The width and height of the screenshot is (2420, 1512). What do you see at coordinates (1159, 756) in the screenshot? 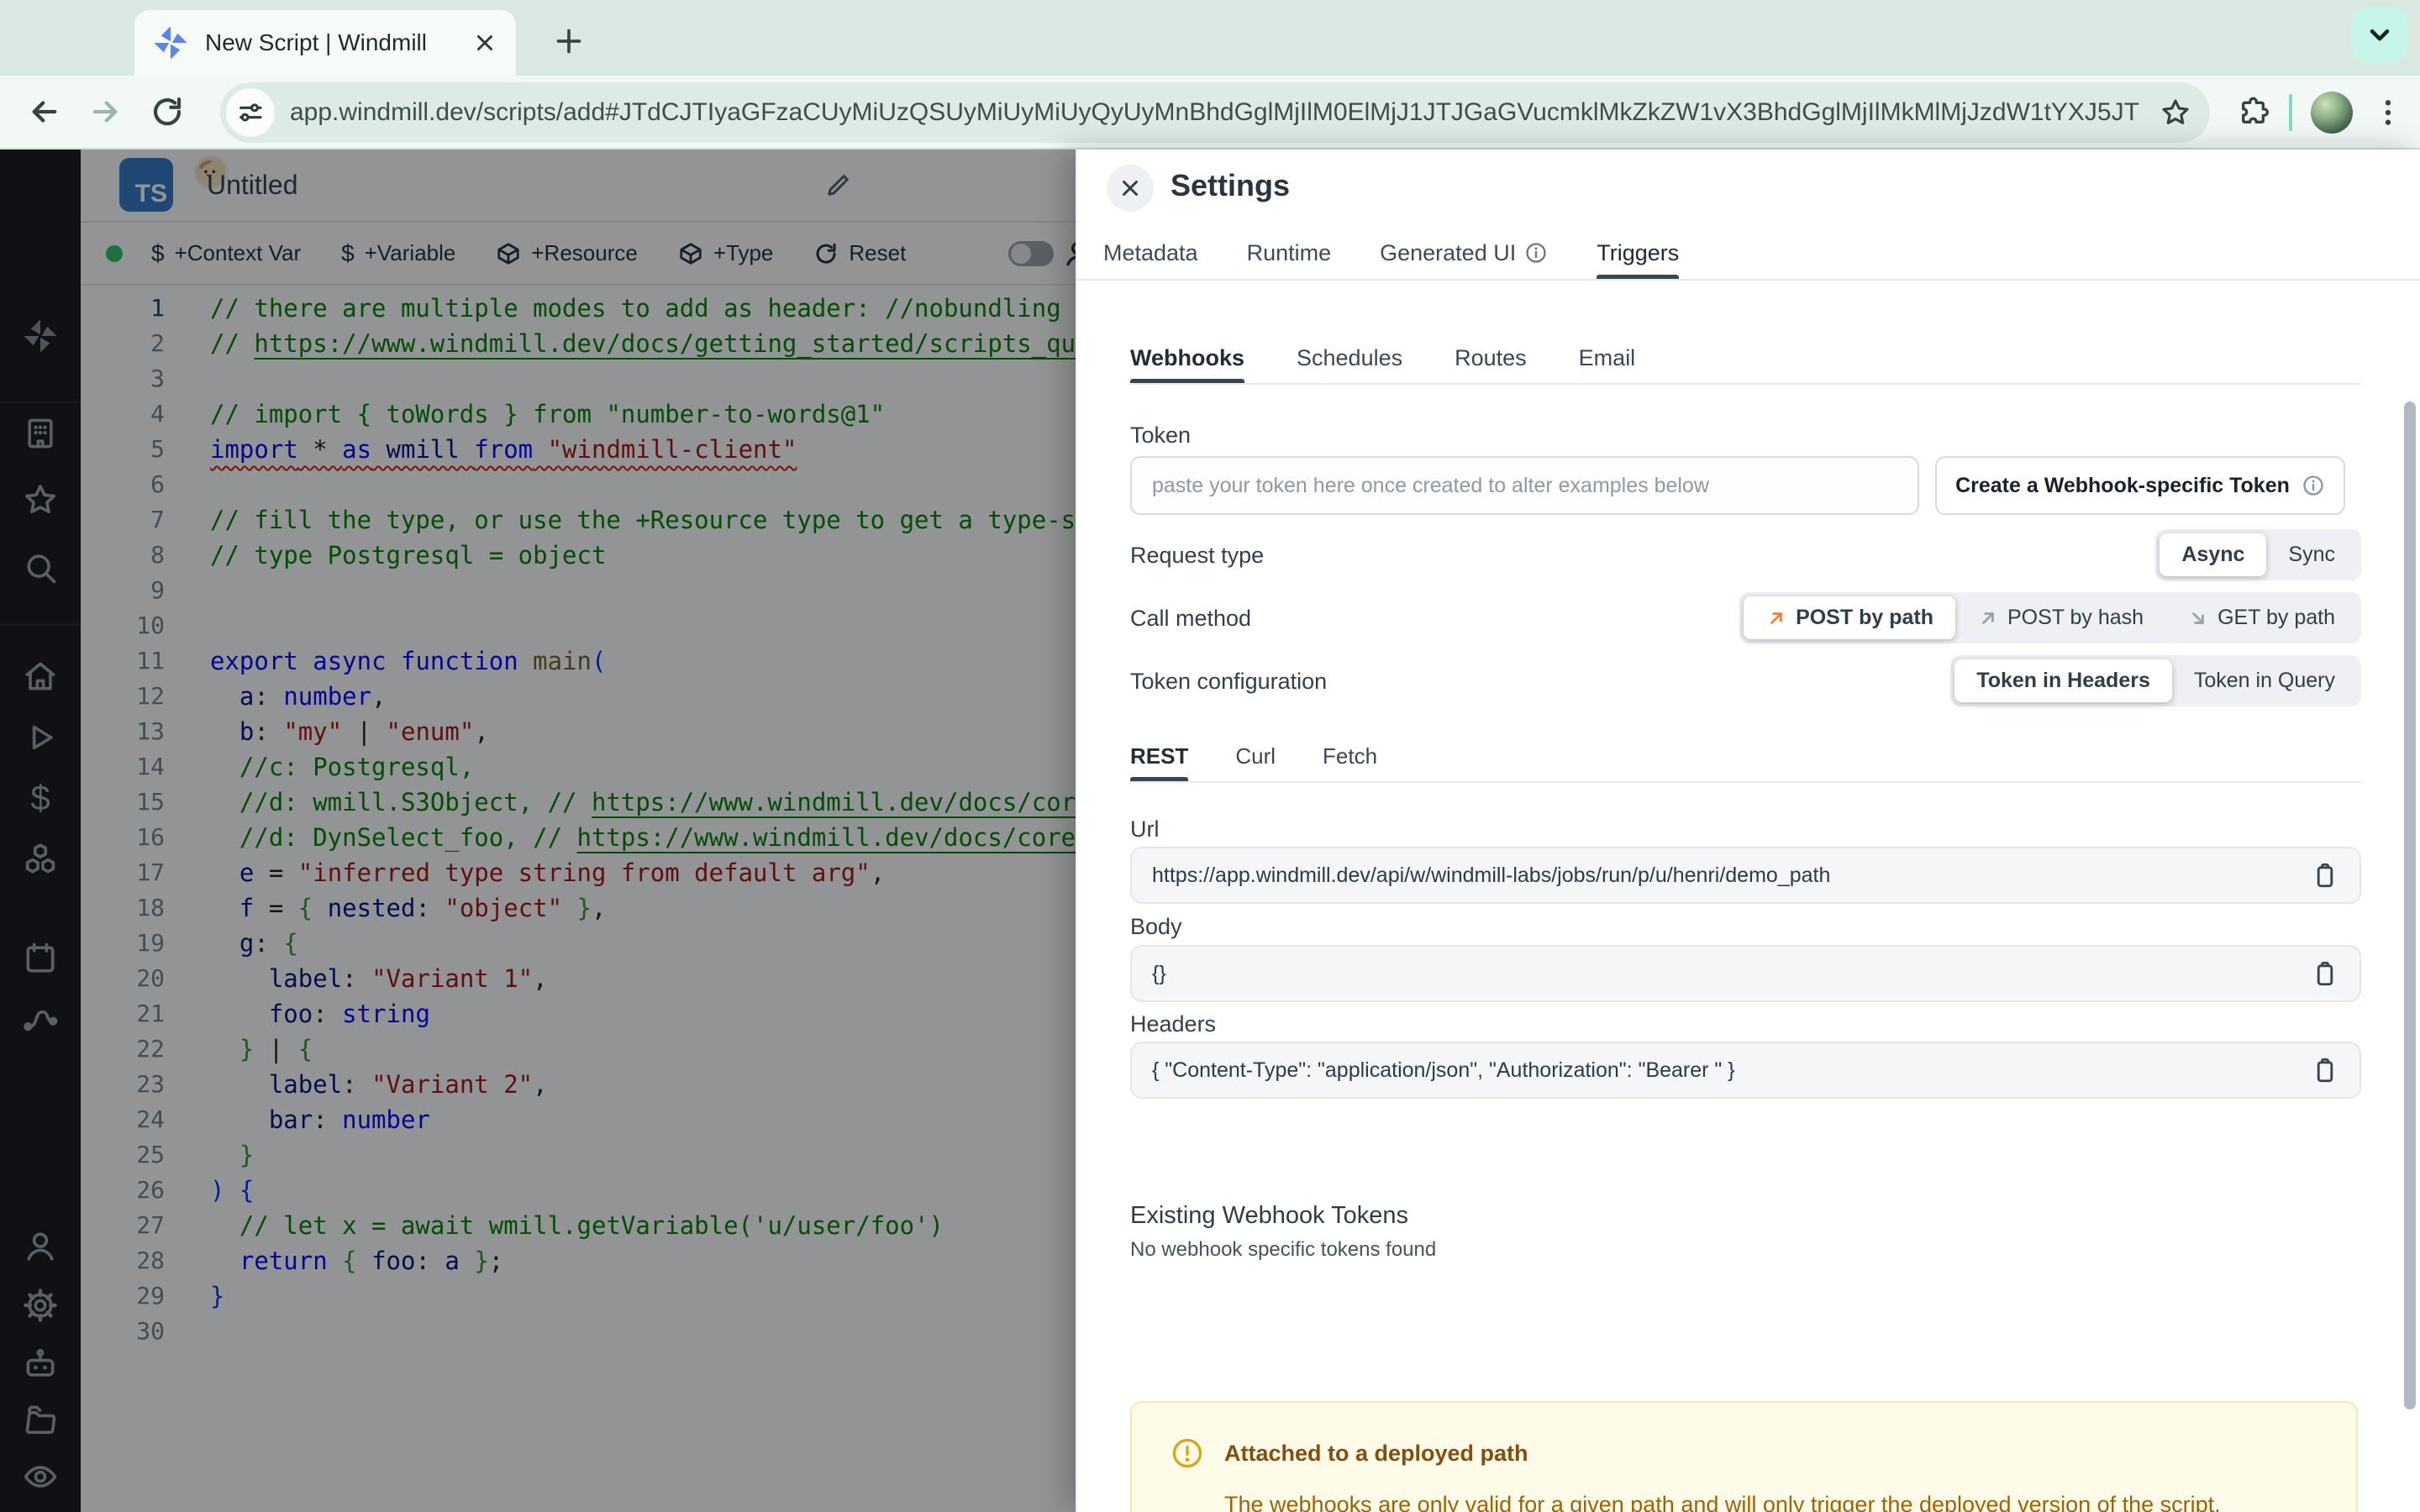
I see `example-tab-rest: REST` at bounding box center [1159, 756].